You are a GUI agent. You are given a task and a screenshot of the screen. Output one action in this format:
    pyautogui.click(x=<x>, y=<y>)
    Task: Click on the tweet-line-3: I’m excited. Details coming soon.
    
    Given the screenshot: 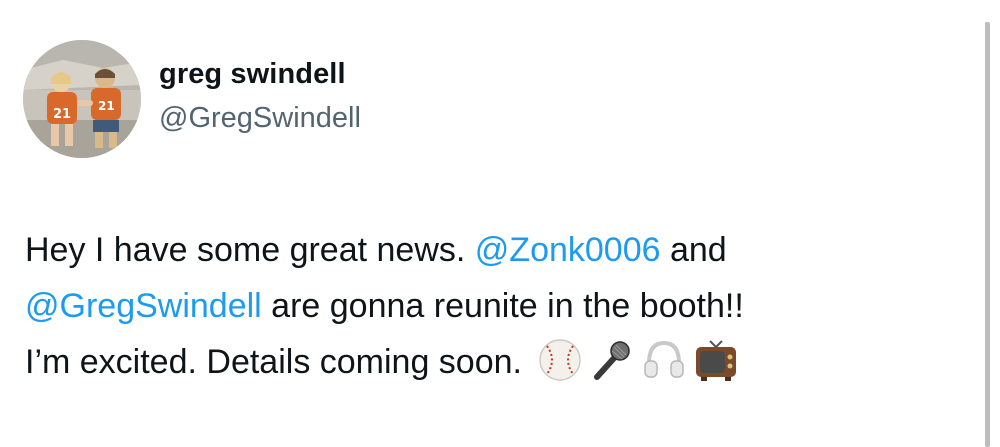 What is the action you would take?
    pyautogui.click(x=490, y=362)
    